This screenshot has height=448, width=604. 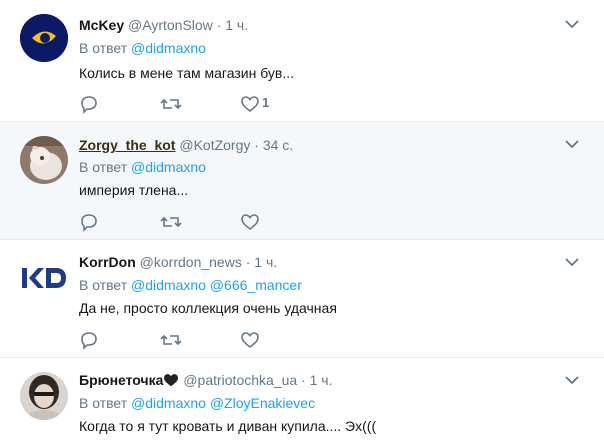 I want to click on reply-context: В ответ @didmaxno @666_mancer, so click(x=190, y=285).